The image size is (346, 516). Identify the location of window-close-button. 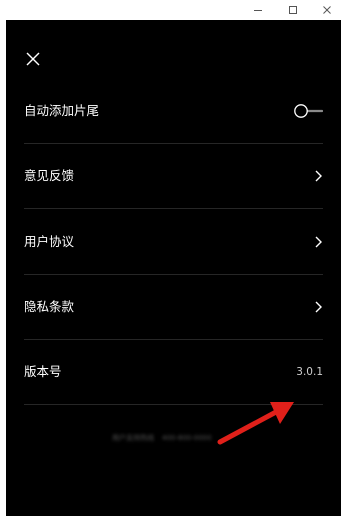
(327, 10).